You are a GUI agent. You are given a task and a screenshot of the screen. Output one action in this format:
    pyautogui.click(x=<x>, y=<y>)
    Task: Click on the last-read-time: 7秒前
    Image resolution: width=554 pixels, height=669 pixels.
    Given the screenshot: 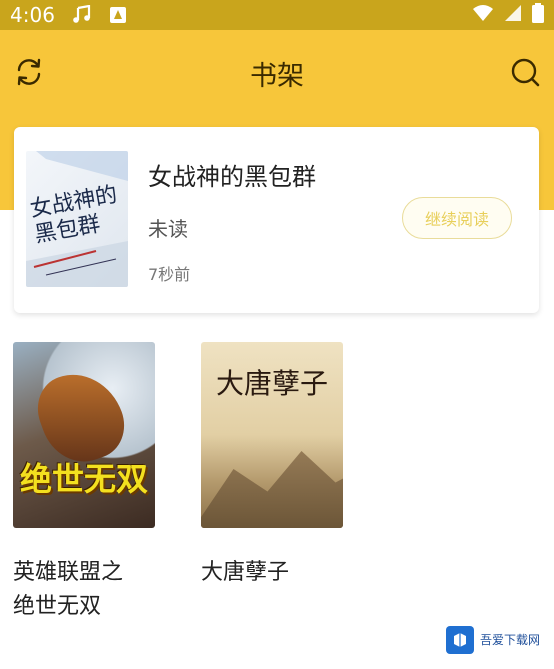 What is the action you would take?
    pyautogui.click(x=169, y=274)
    